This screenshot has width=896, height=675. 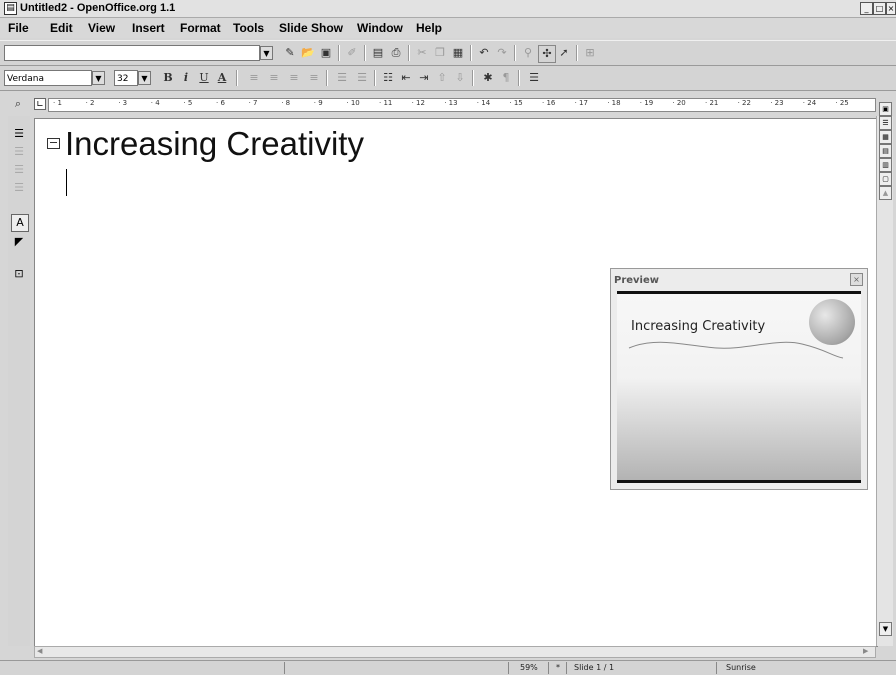 I want to click on redo-icon: ↷, so click(x=502, y=53).